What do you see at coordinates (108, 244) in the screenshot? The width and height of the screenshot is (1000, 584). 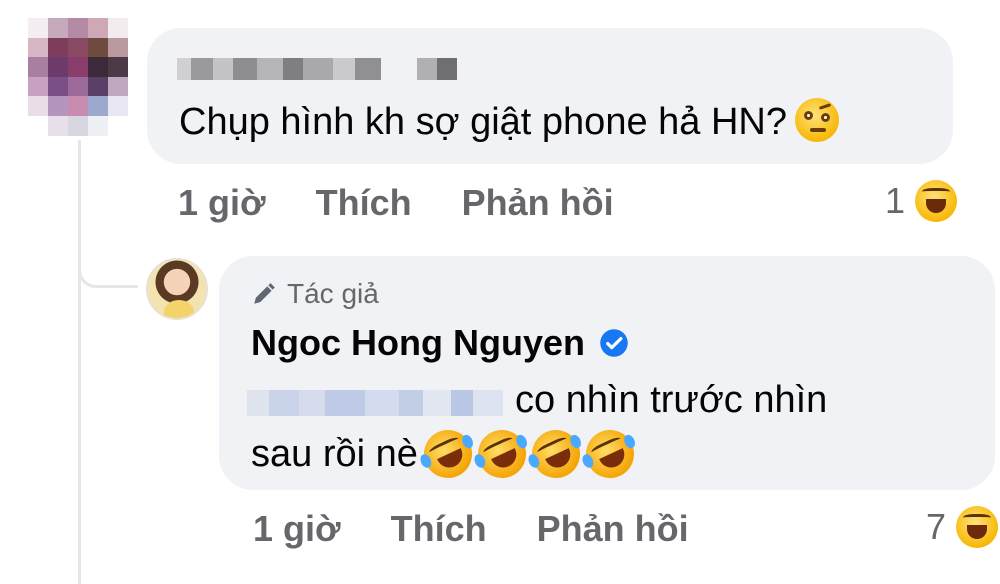 I see `reply-connector-line` at bounding box center [108, 244].